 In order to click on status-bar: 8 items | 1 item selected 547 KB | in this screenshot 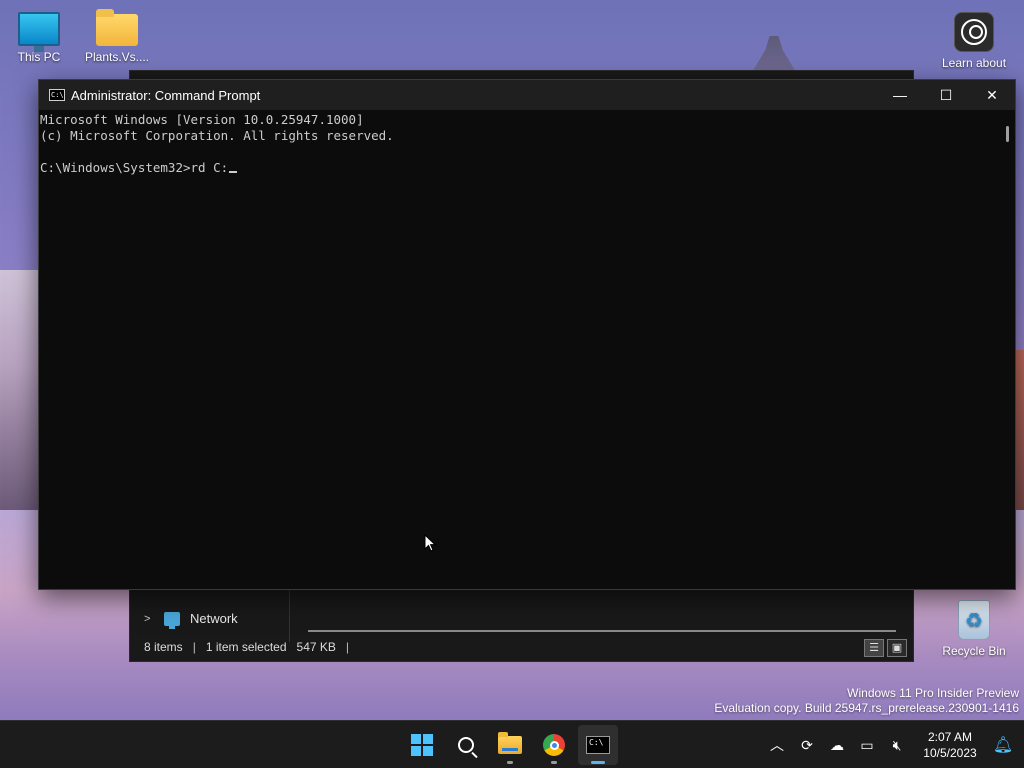, I will do `click(521, 647)`.